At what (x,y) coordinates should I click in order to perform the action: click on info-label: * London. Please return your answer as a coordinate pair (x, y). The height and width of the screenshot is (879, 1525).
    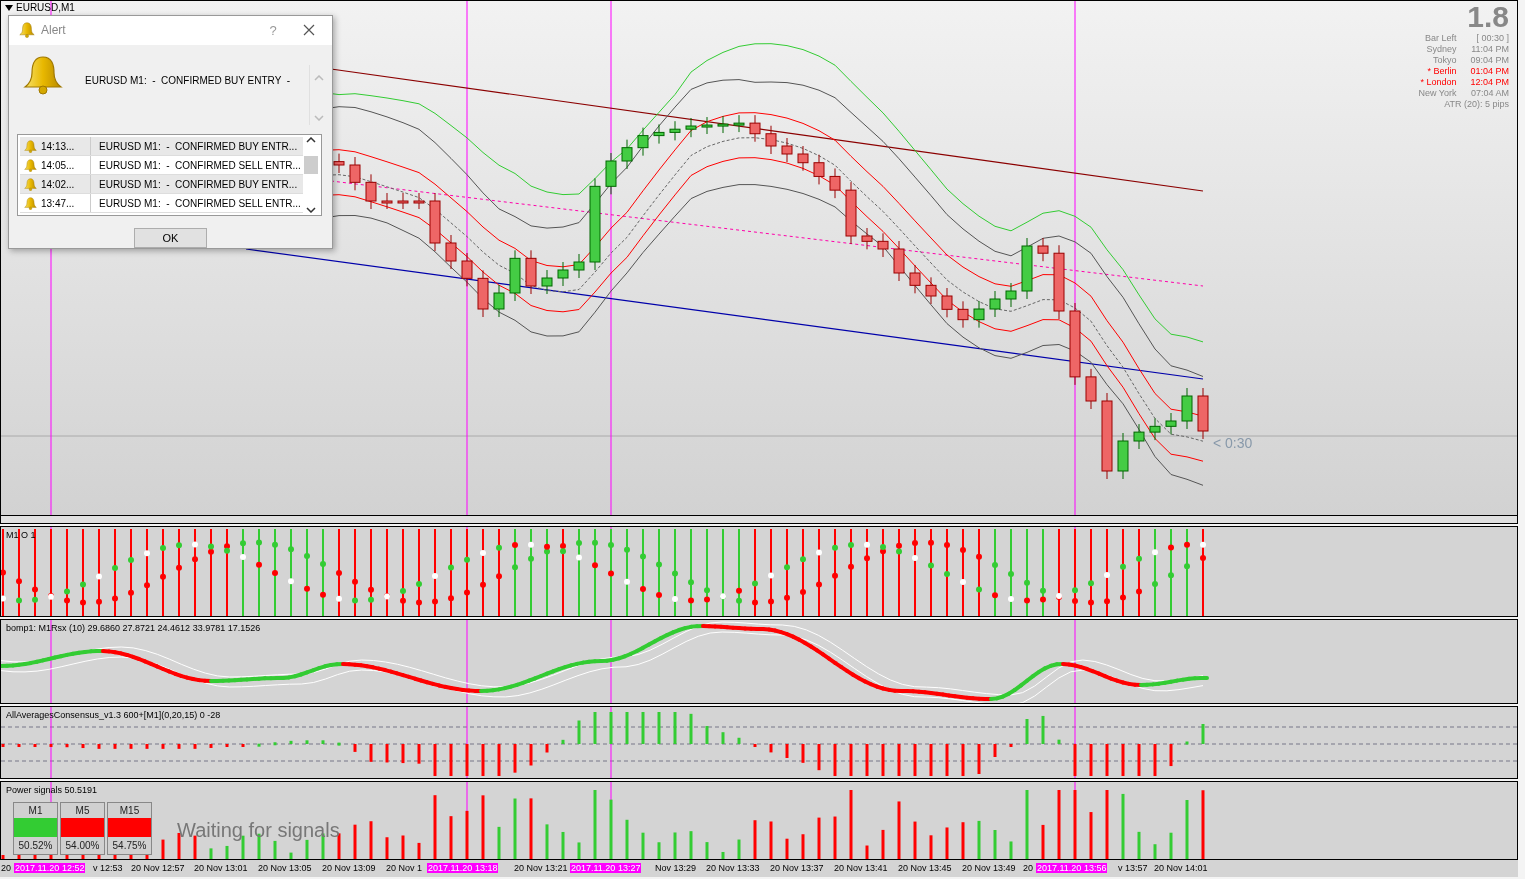
    Looking at the image, I should click on (1438, 82).